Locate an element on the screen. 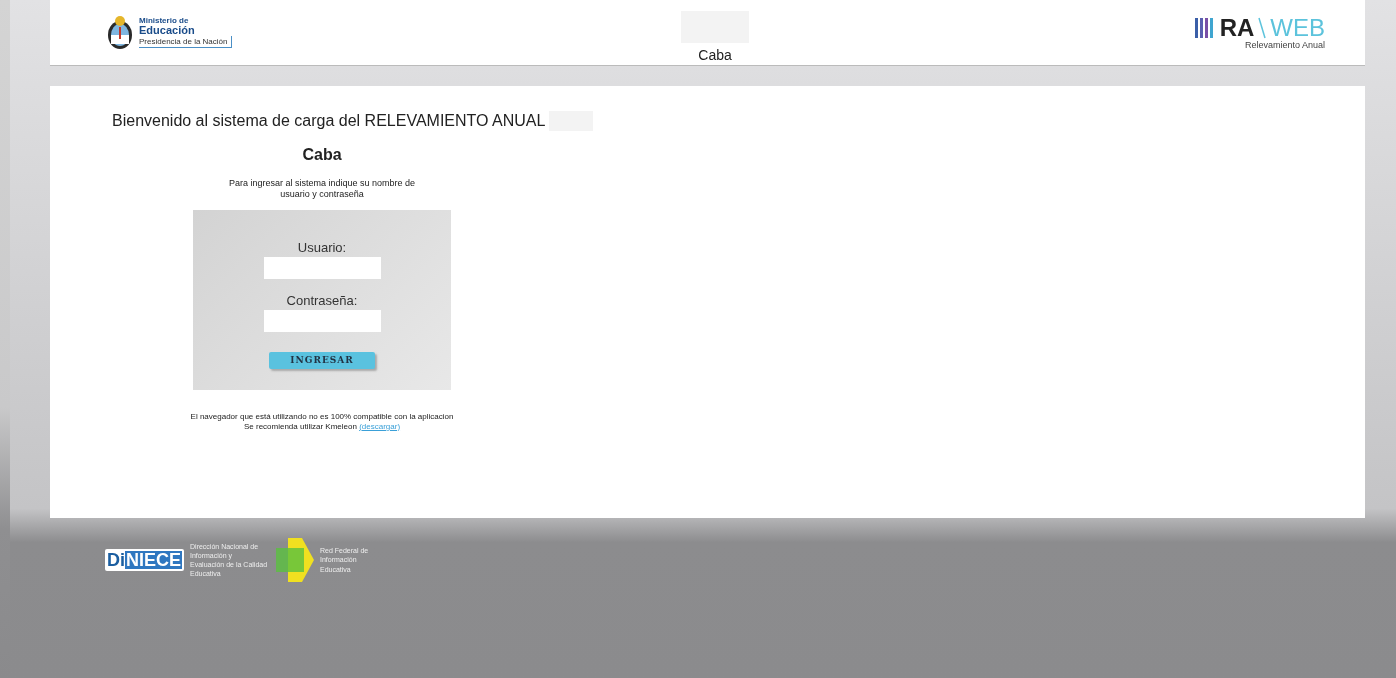  brand-mark: RA is located at coordinates (1237, 27).